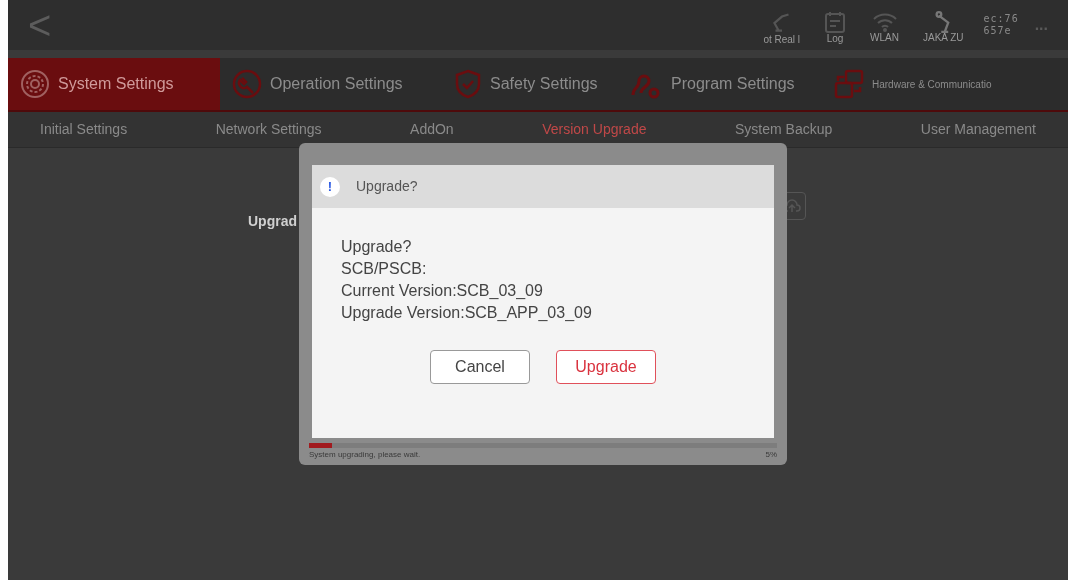 This screenshot has width=1068, height=580. I want to click on main-tab: Operation Settings, so click(331, 84).